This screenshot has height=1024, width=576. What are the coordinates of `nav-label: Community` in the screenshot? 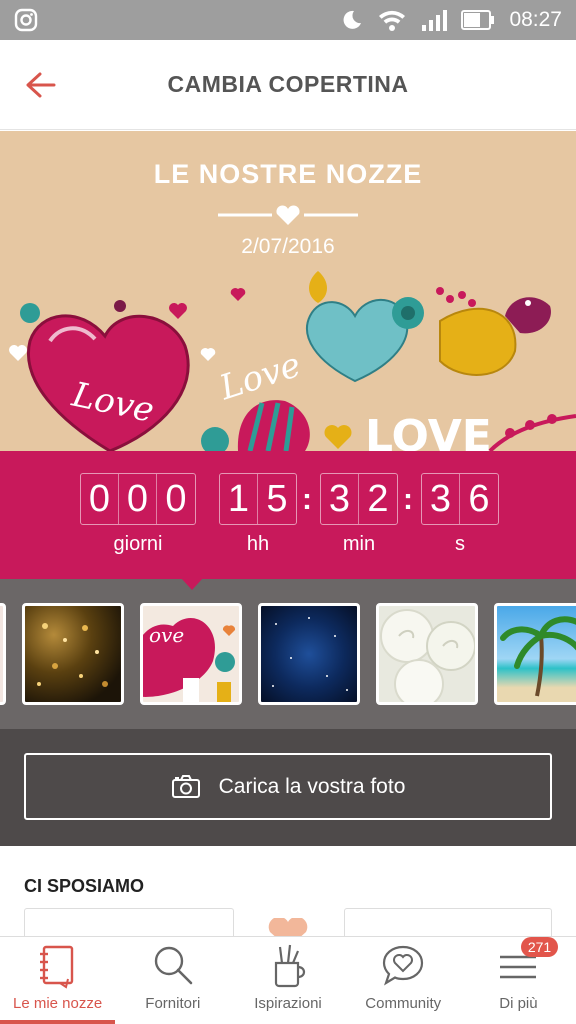 It's located at (403, 1003).